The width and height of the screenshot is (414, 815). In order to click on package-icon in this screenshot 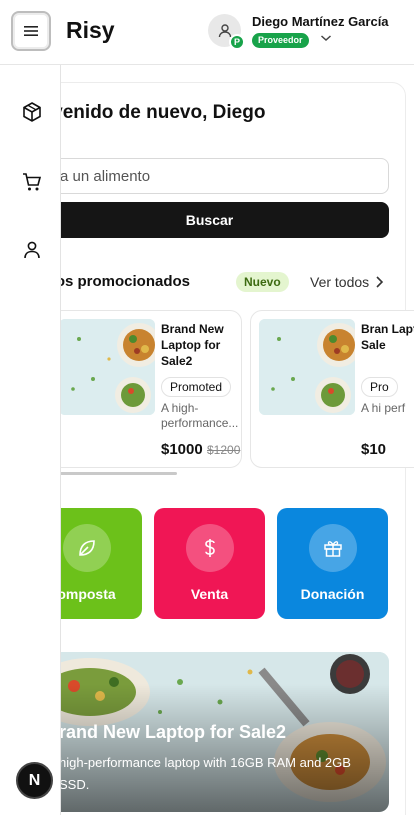, I will do `click(32, 112)`.